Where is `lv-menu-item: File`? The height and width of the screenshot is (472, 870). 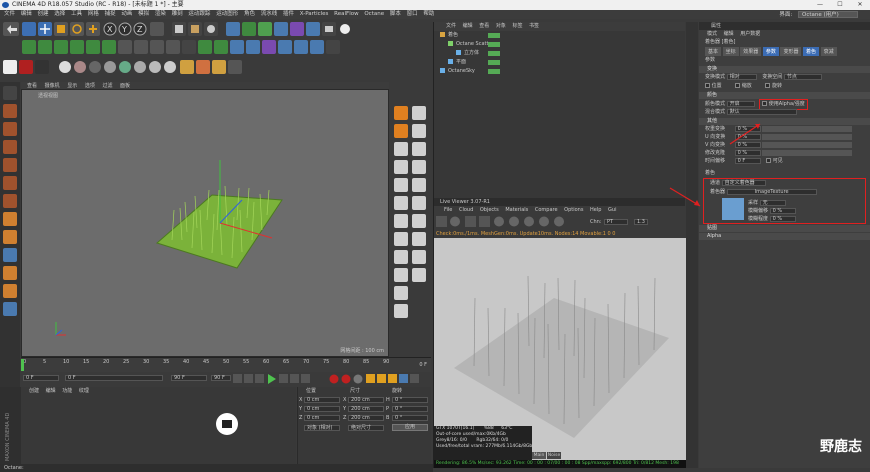
lv-menu-item: File is located at coordinates (448, 210).